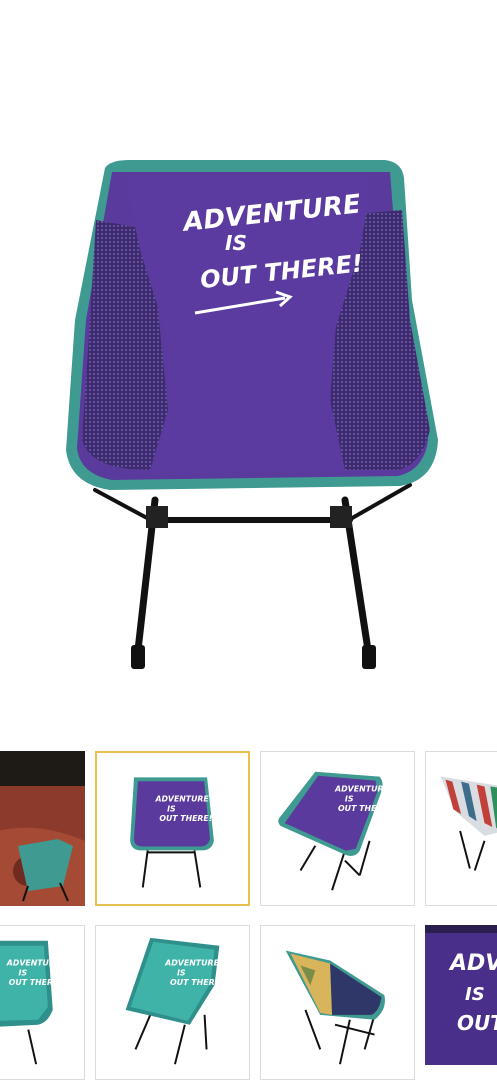  I want to click on svg-text: OUT, so click(477, 1023).